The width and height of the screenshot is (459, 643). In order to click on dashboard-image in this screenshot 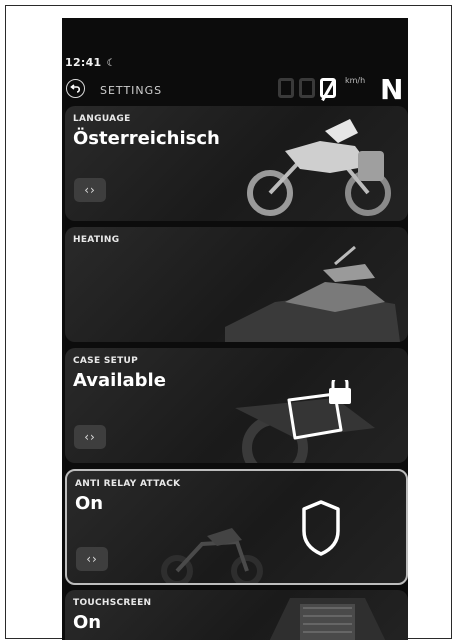, I will do `click(327, 619)`.